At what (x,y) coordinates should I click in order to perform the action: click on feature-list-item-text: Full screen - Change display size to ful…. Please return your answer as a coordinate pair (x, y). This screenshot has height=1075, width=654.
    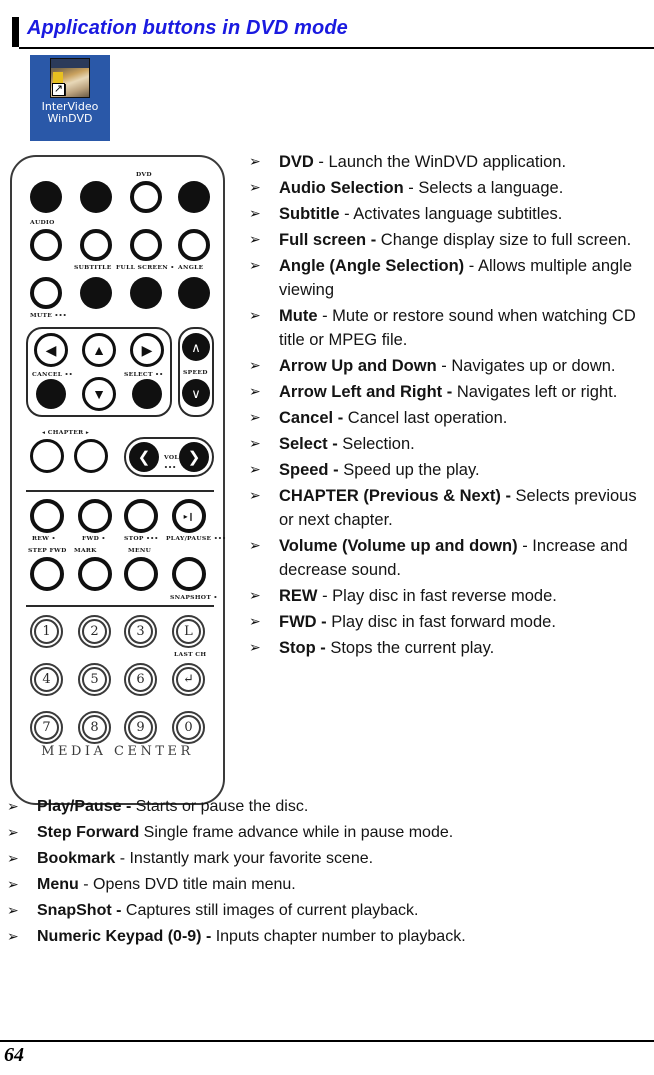
    Looking at the image, I should click on (466, 240).